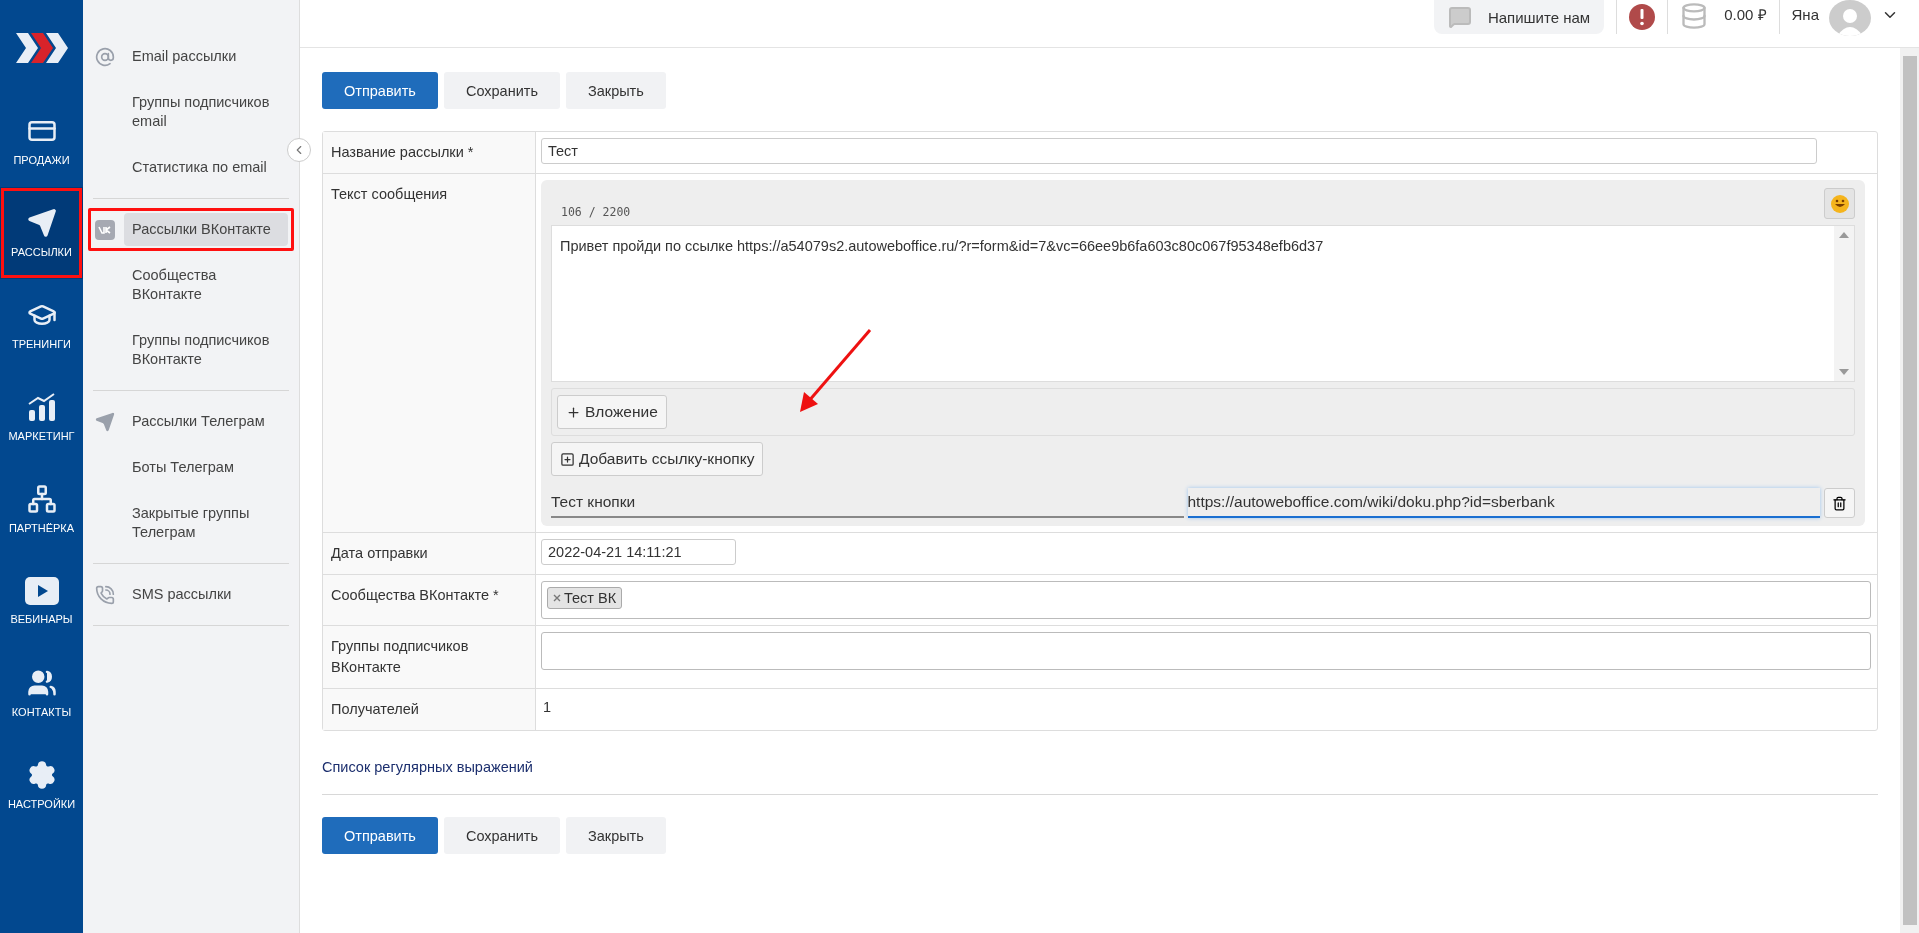  I want to click on network-icon, so click(41, 499).